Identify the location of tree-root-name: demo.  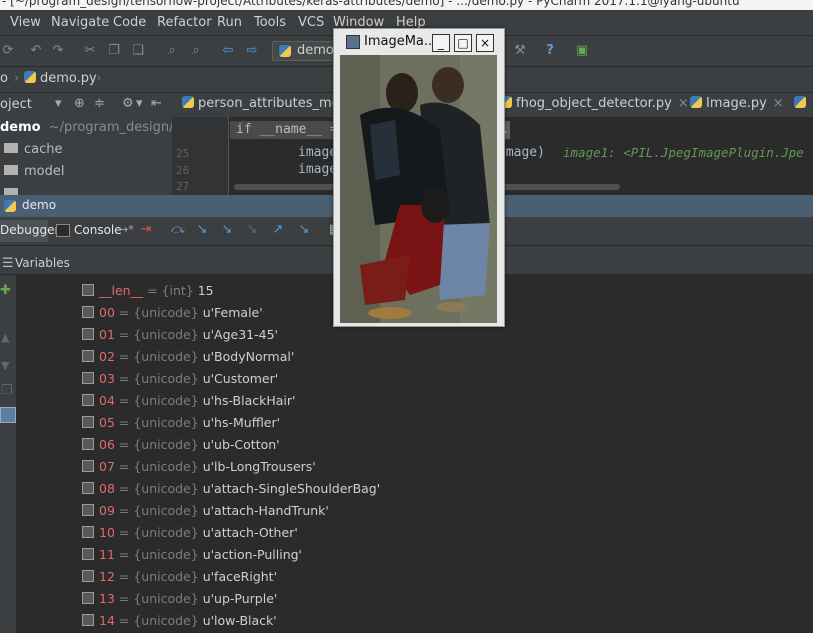
(20, 127).